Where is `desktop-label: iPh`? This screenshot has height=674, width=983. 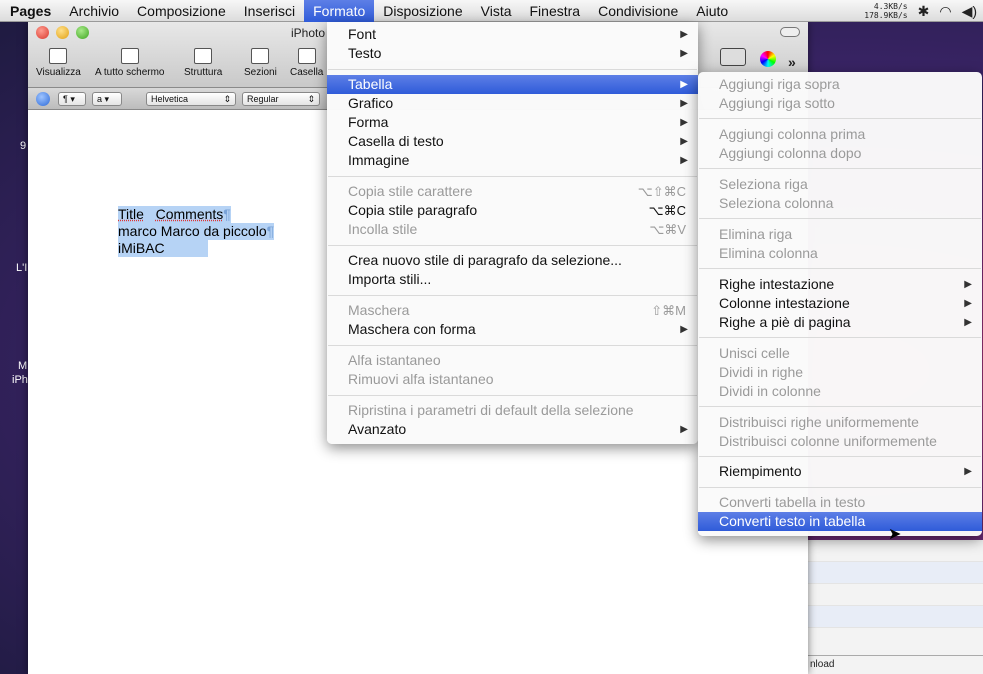
desktop-label: iPh is located at coordinates (20, 380).